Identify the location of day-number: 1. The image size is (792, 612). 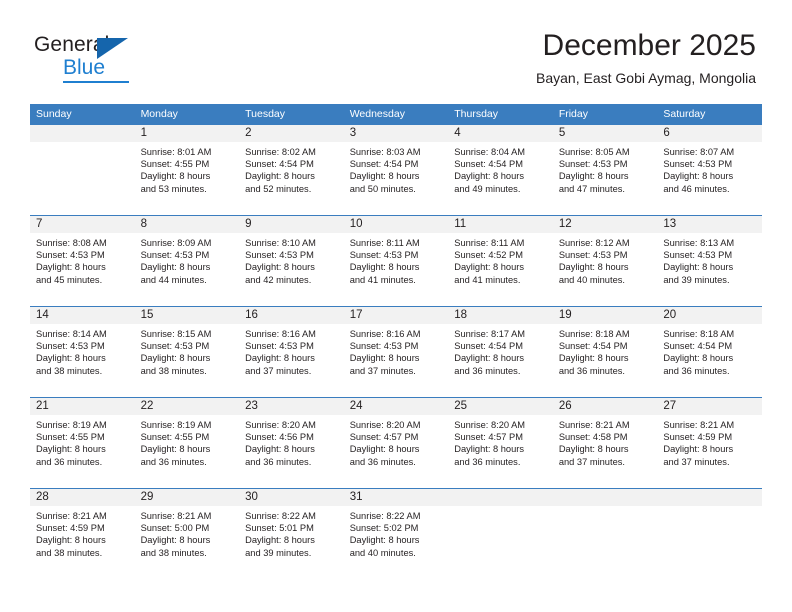
(187, 133).